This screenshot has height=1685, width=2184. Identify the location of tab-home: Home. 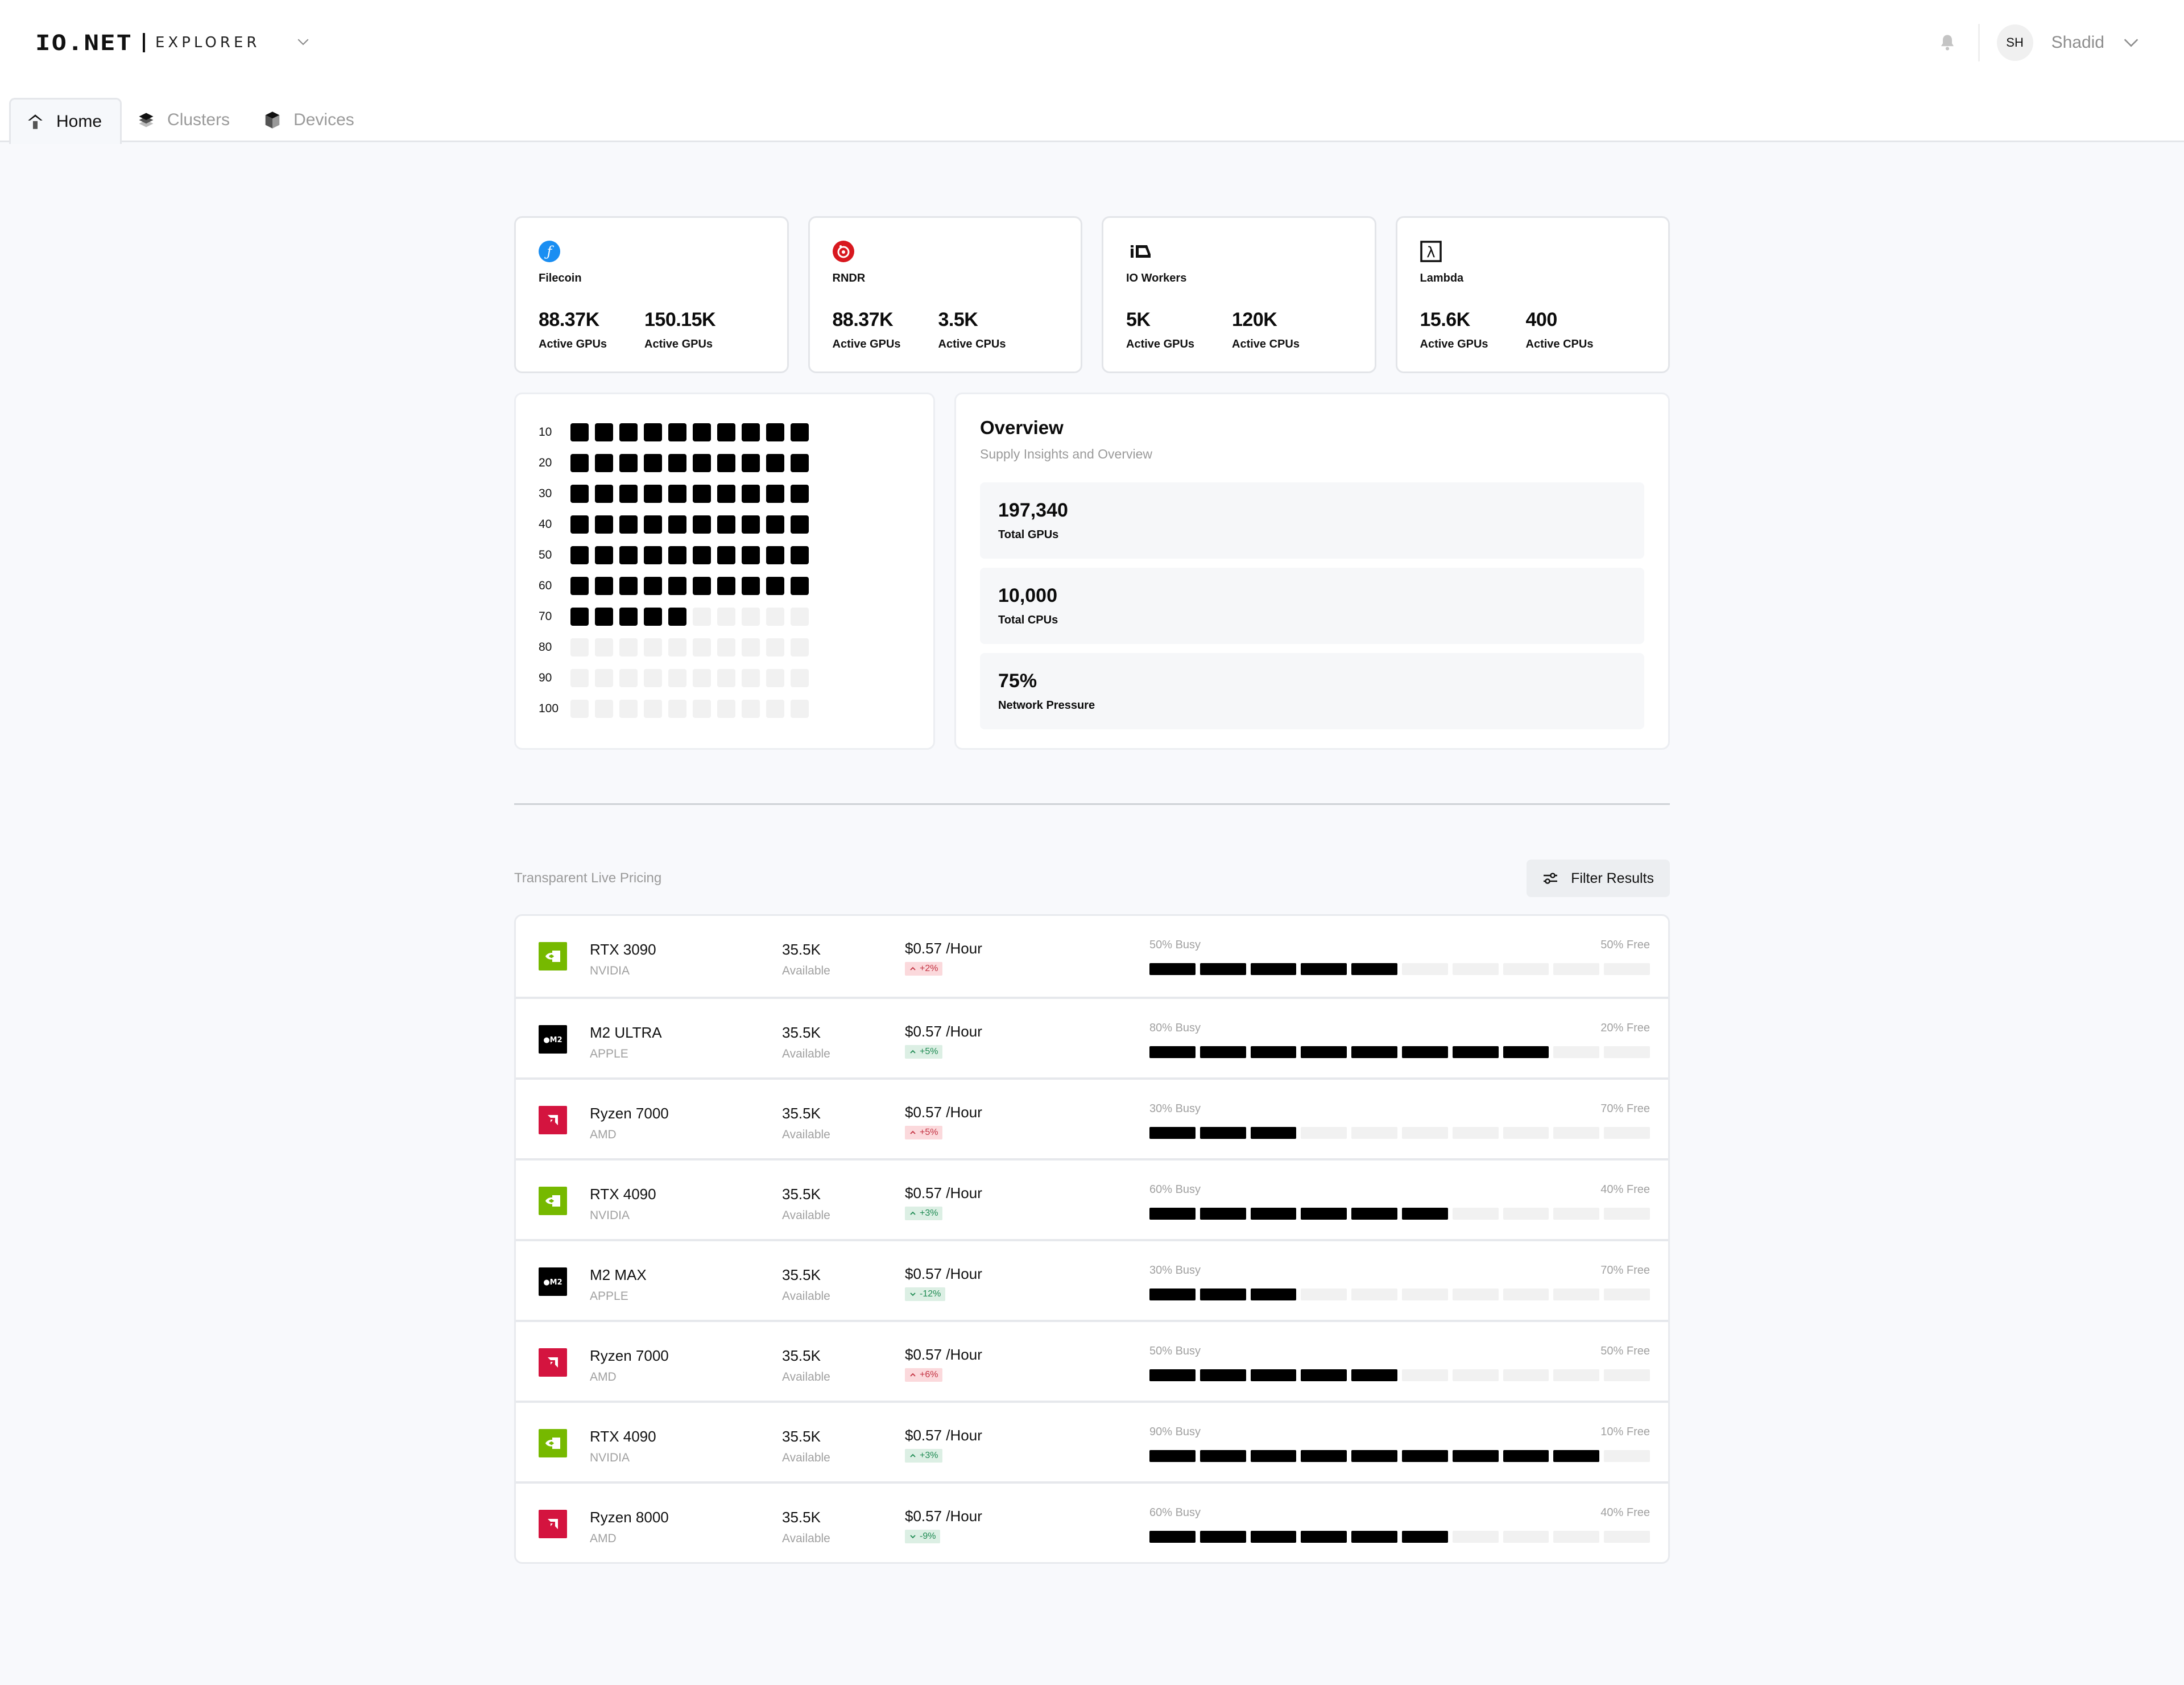
(65, 121).